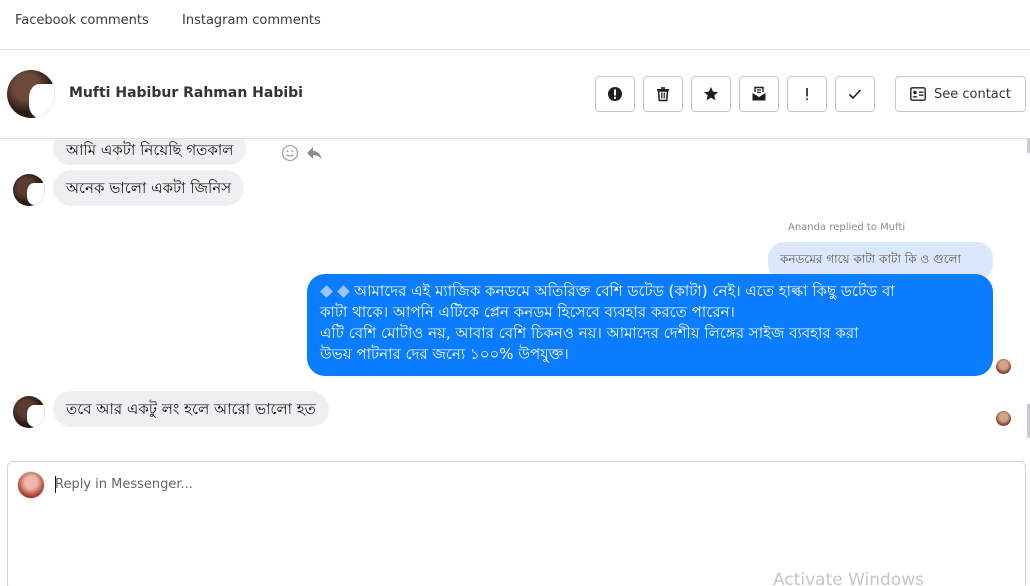 The image size is (1030, 586). What do you see at coordinates (515, 25) in the screenshot?
I see `comment-tabs: Facebook comments Instagram comments` at bounding box center [515, 25].